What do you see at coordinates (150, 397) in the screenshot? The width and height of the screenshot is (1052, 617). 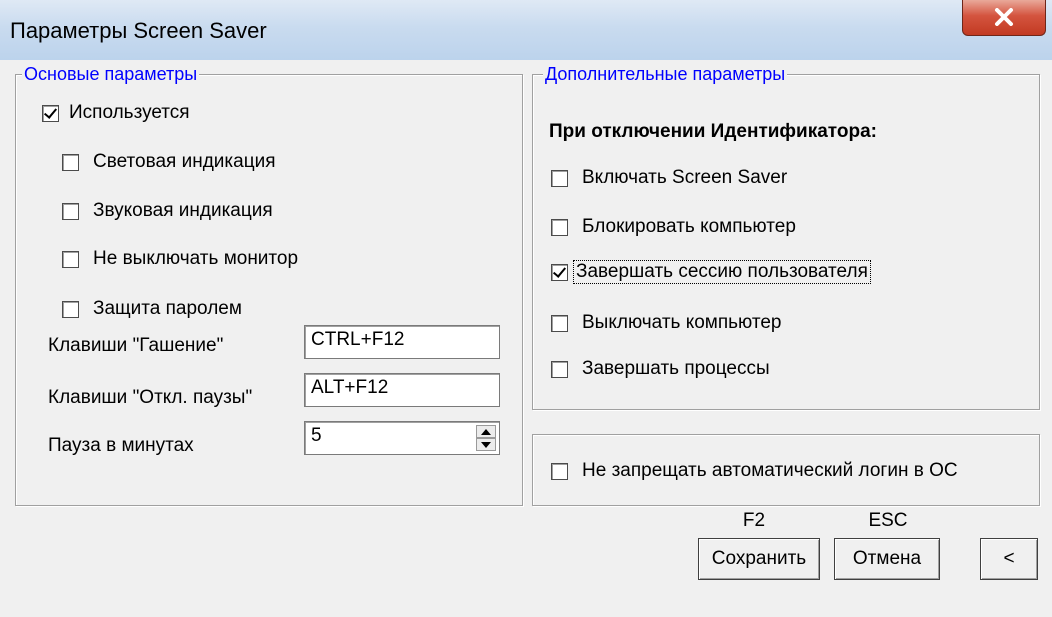 I see `pause-keys-label: Клавиши "Откл. паузы"` at bounding box center [150, 397].